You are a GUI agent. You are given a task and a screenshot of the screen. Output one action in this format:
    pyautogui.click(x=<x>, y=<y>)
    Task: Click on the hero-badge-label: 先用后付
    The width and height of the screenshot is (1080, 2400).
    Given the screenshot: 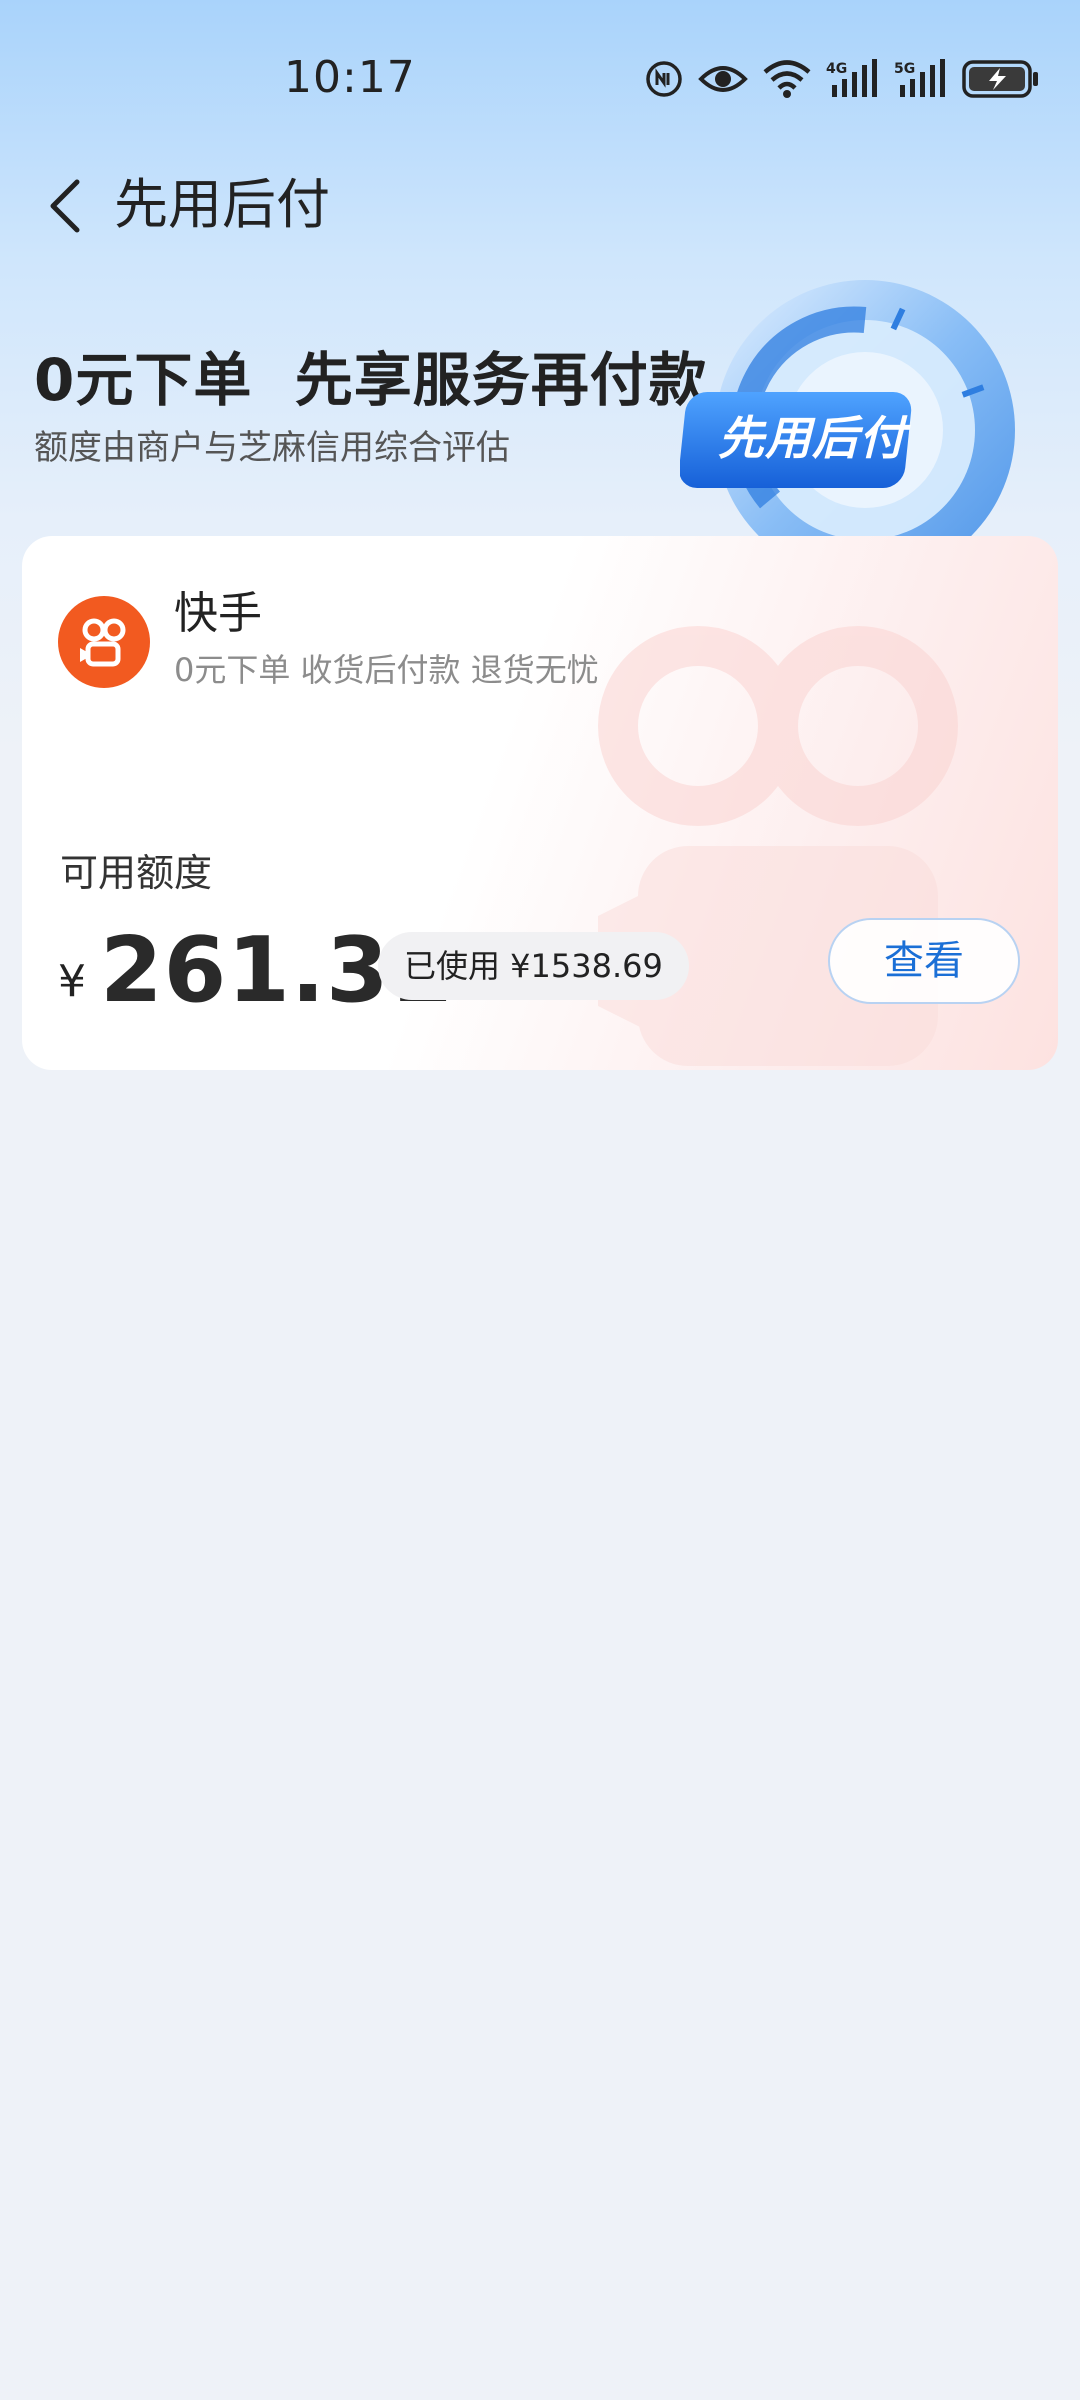 What is the action you would take?
    pyautogui.click(x=812, y=438)
    